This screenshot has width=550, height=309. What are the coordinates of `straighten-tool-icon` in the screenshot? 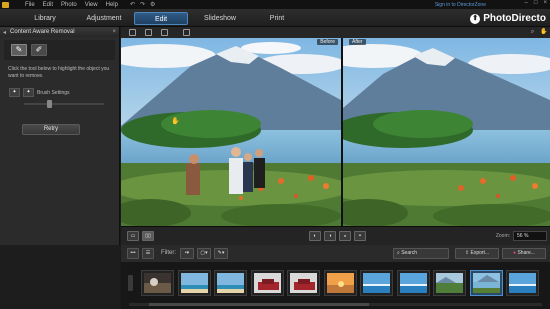 It's located at (148, 32).